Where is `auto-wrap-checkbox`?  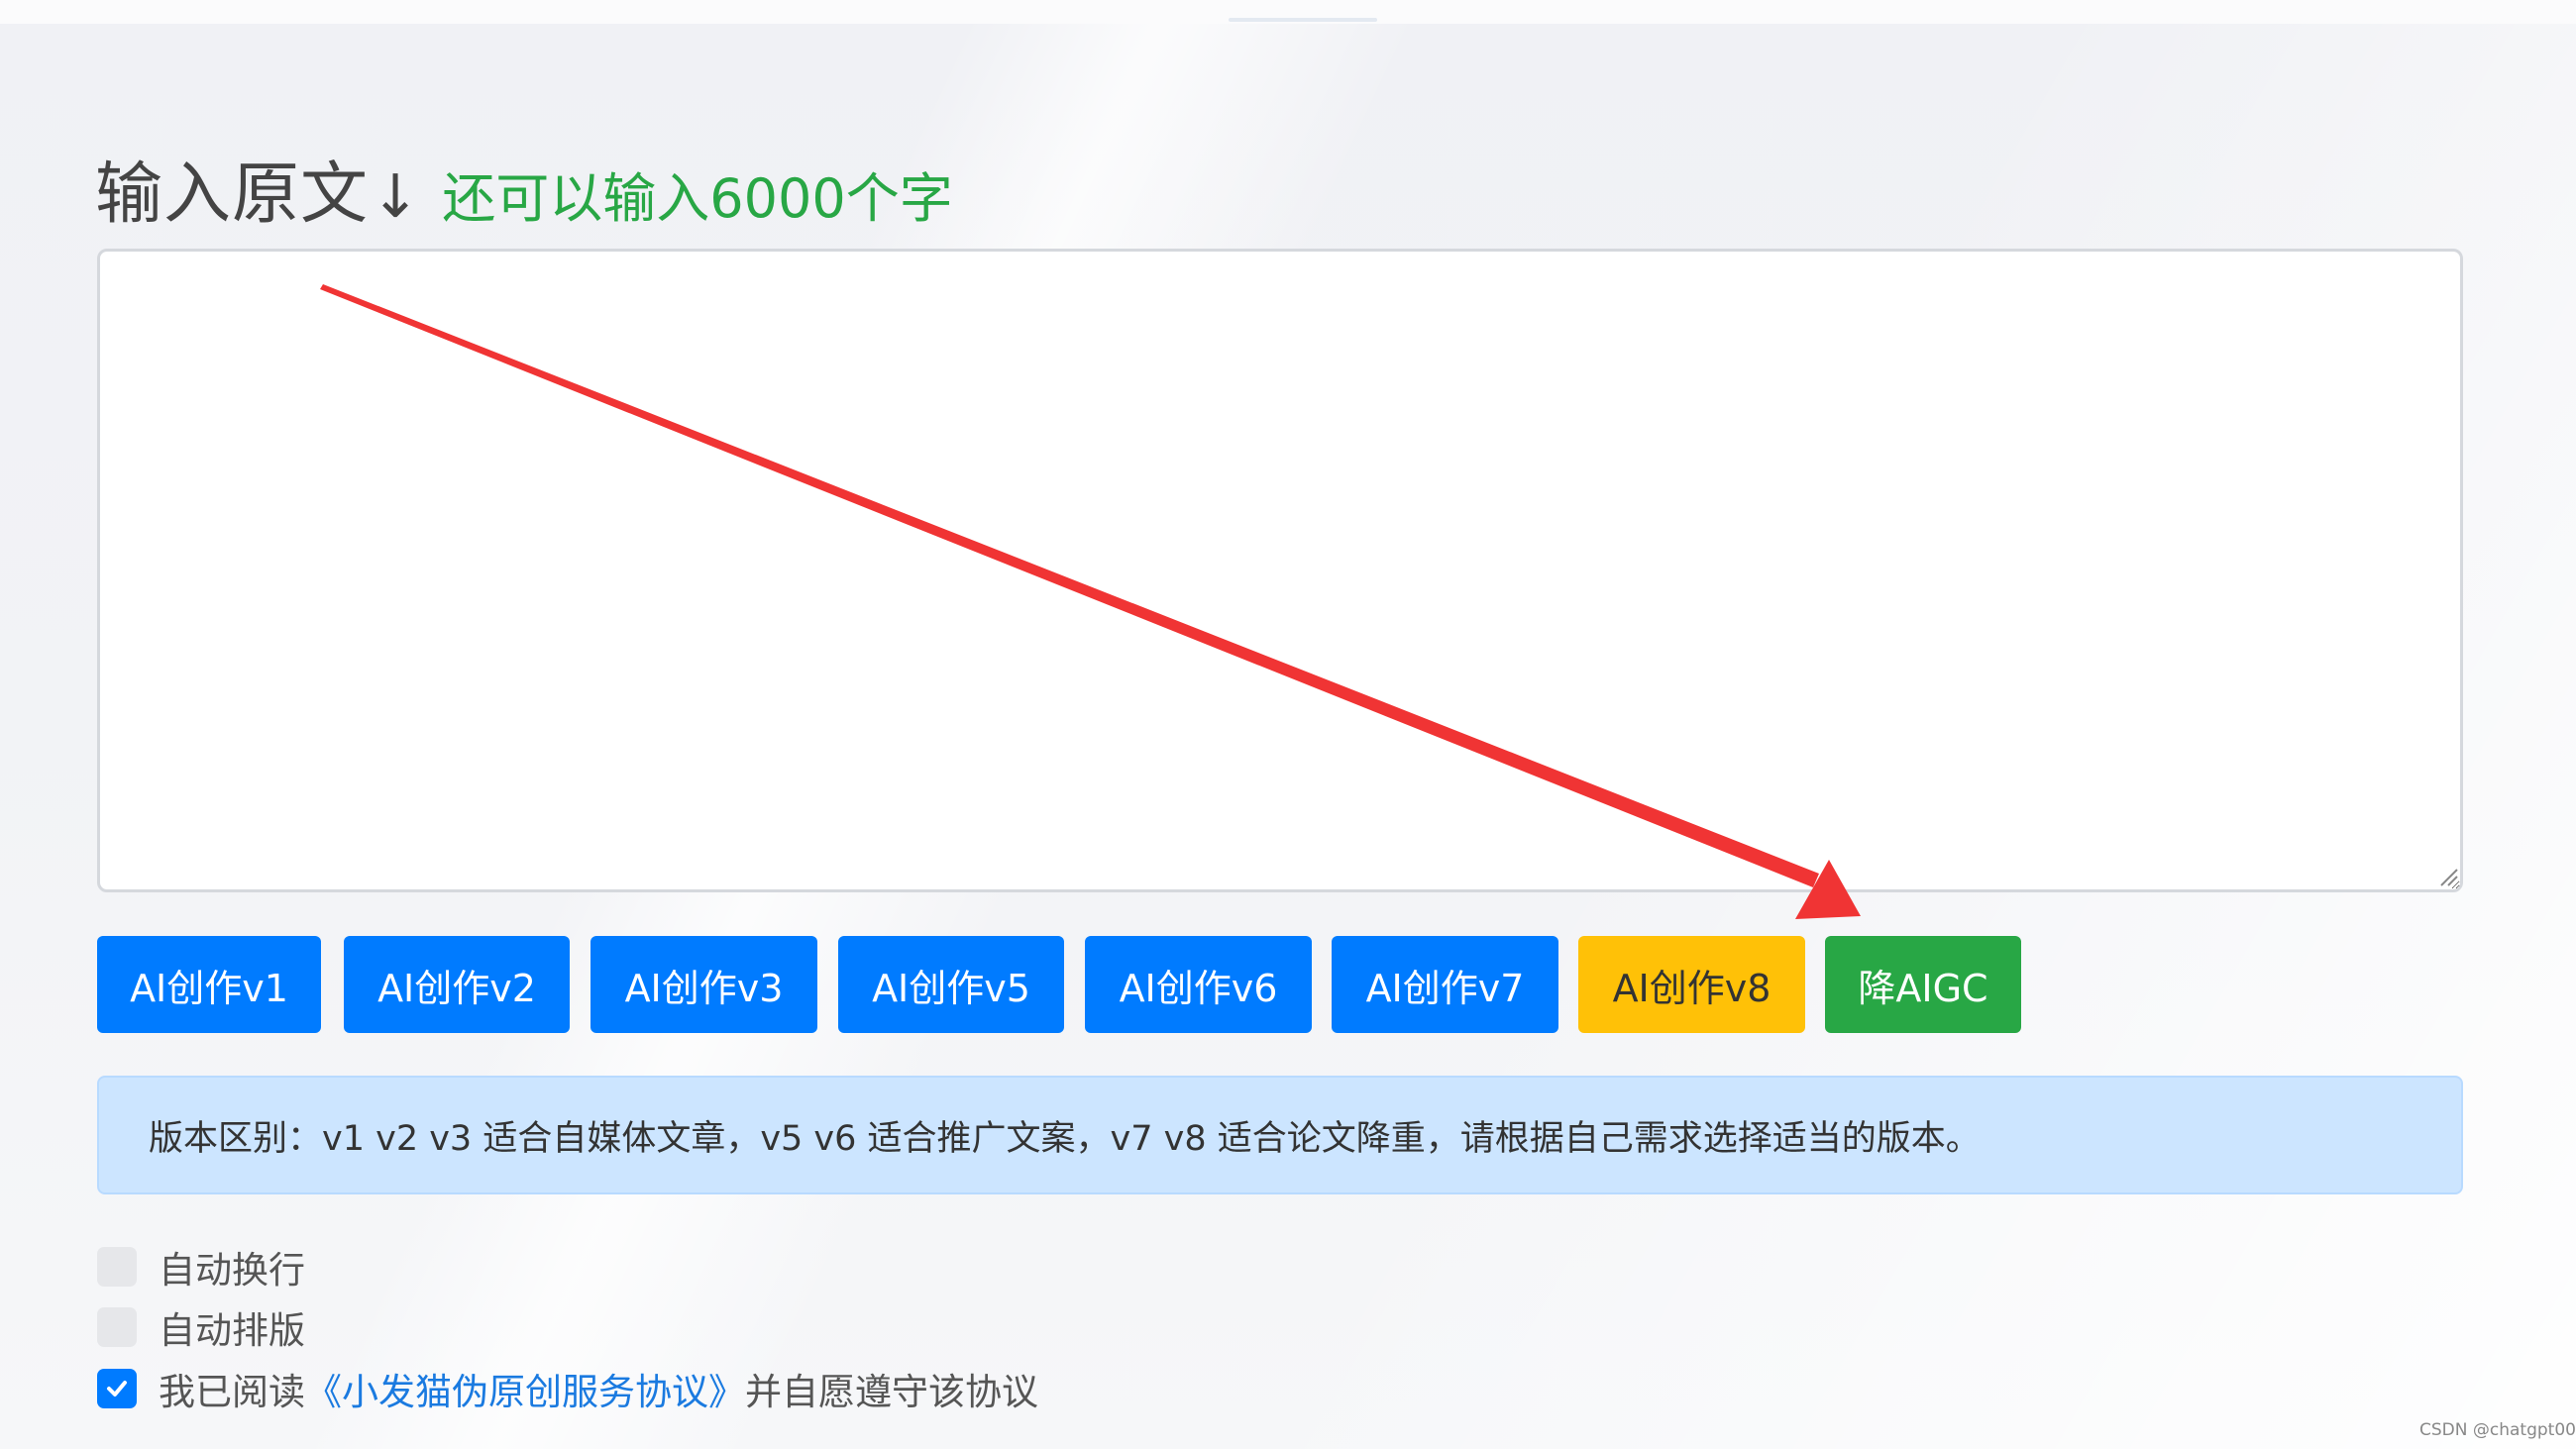
auto-wrap-checkbox is located at coordinates (117, 1267).